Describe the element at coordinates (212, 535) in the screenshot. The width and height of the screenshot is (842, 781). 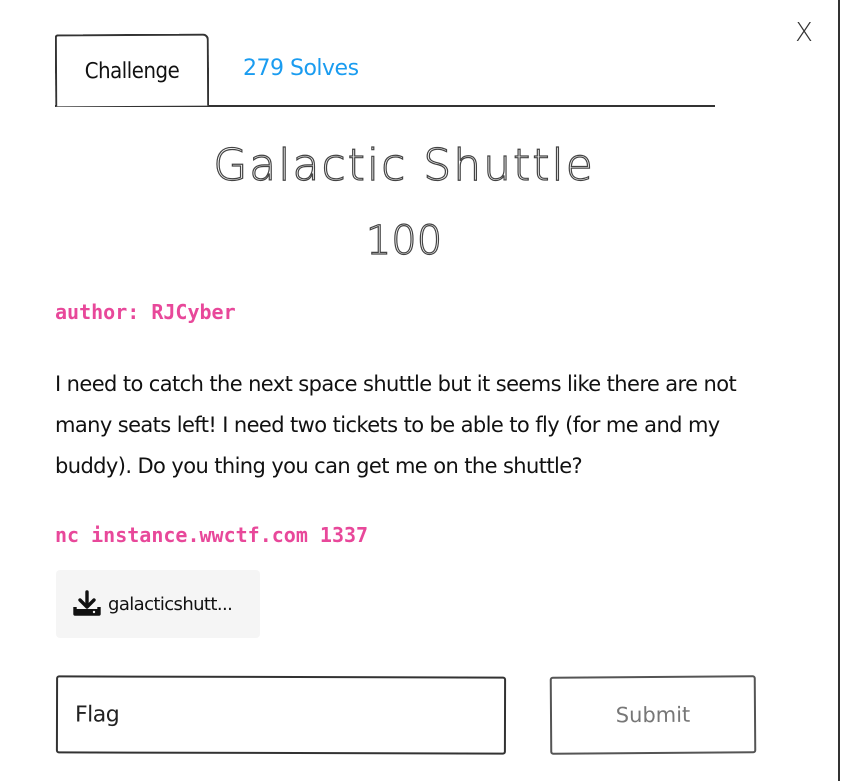
I see `connection-info: nc instance.wwctf.com 1337` at that location.